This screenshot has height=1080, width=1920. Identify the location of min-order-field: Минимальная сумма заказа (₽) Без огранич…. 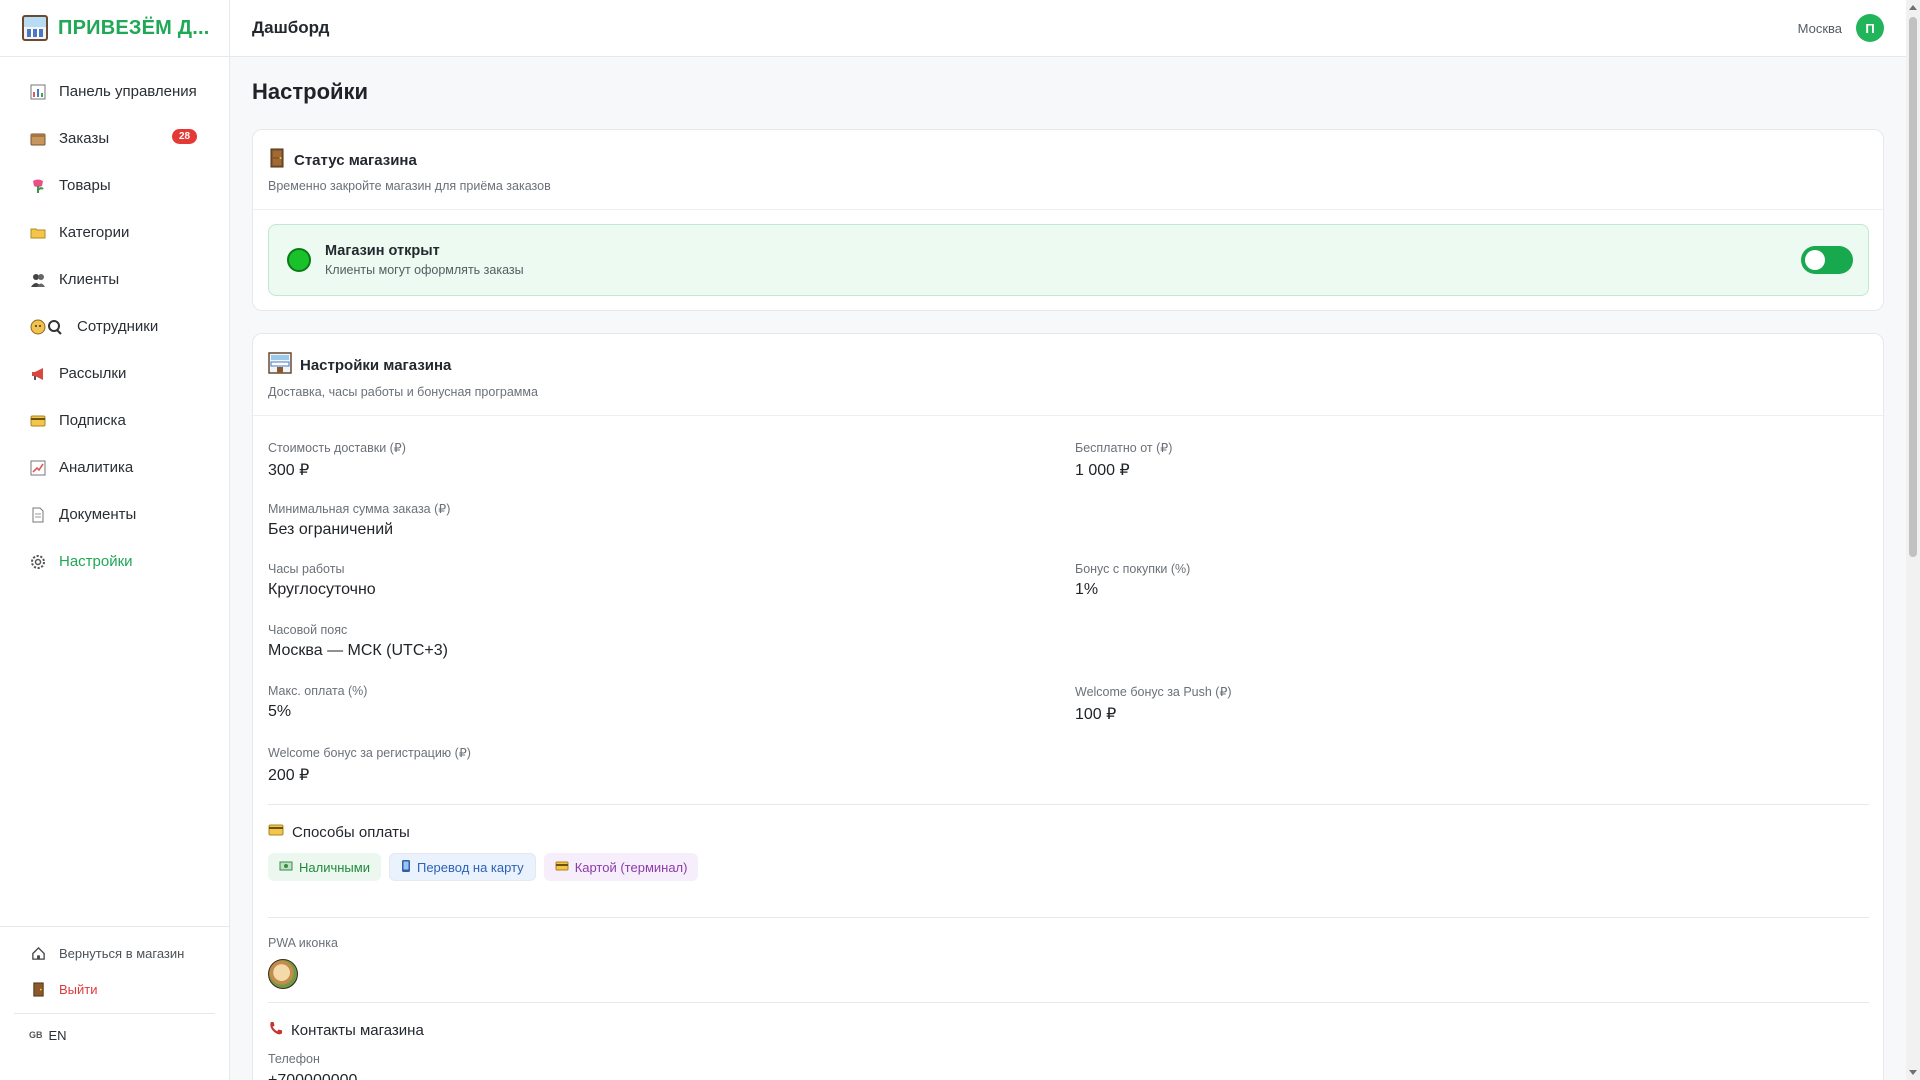
(671, 521).